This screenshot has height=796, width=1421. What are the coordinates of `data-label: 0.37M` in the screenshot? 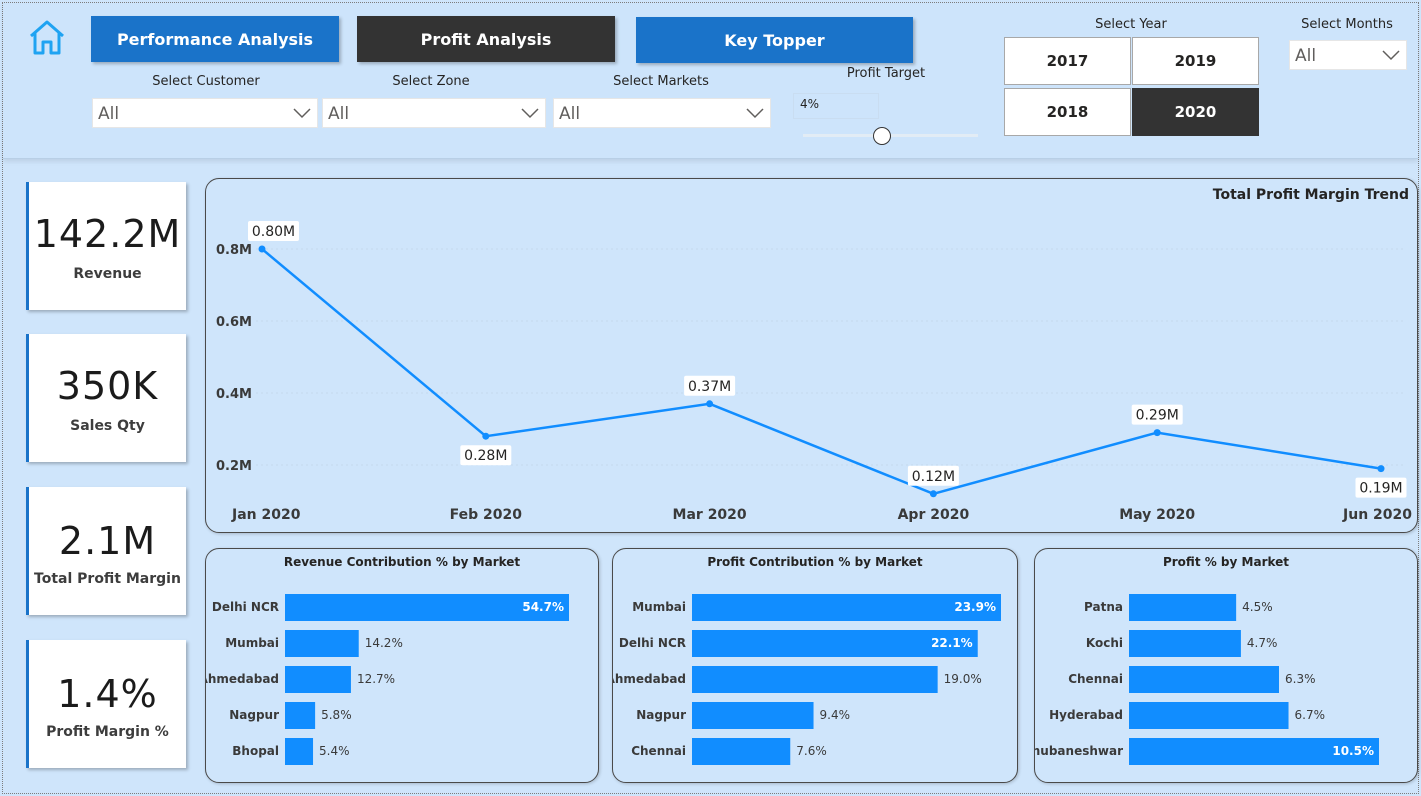 It's located at (709, 387).